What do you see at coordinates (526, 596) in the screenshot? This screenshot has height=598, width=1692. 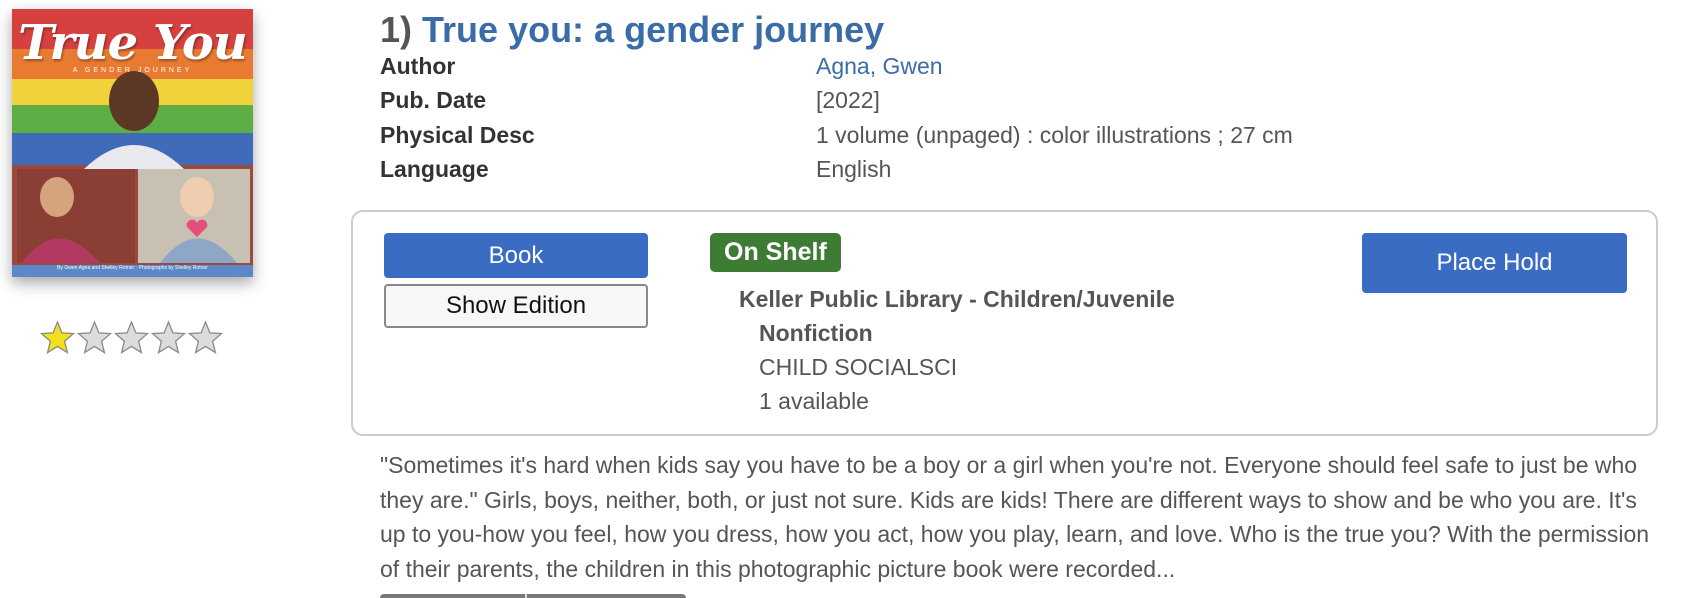 I see `button-divider` at bounding box center [526, 596].